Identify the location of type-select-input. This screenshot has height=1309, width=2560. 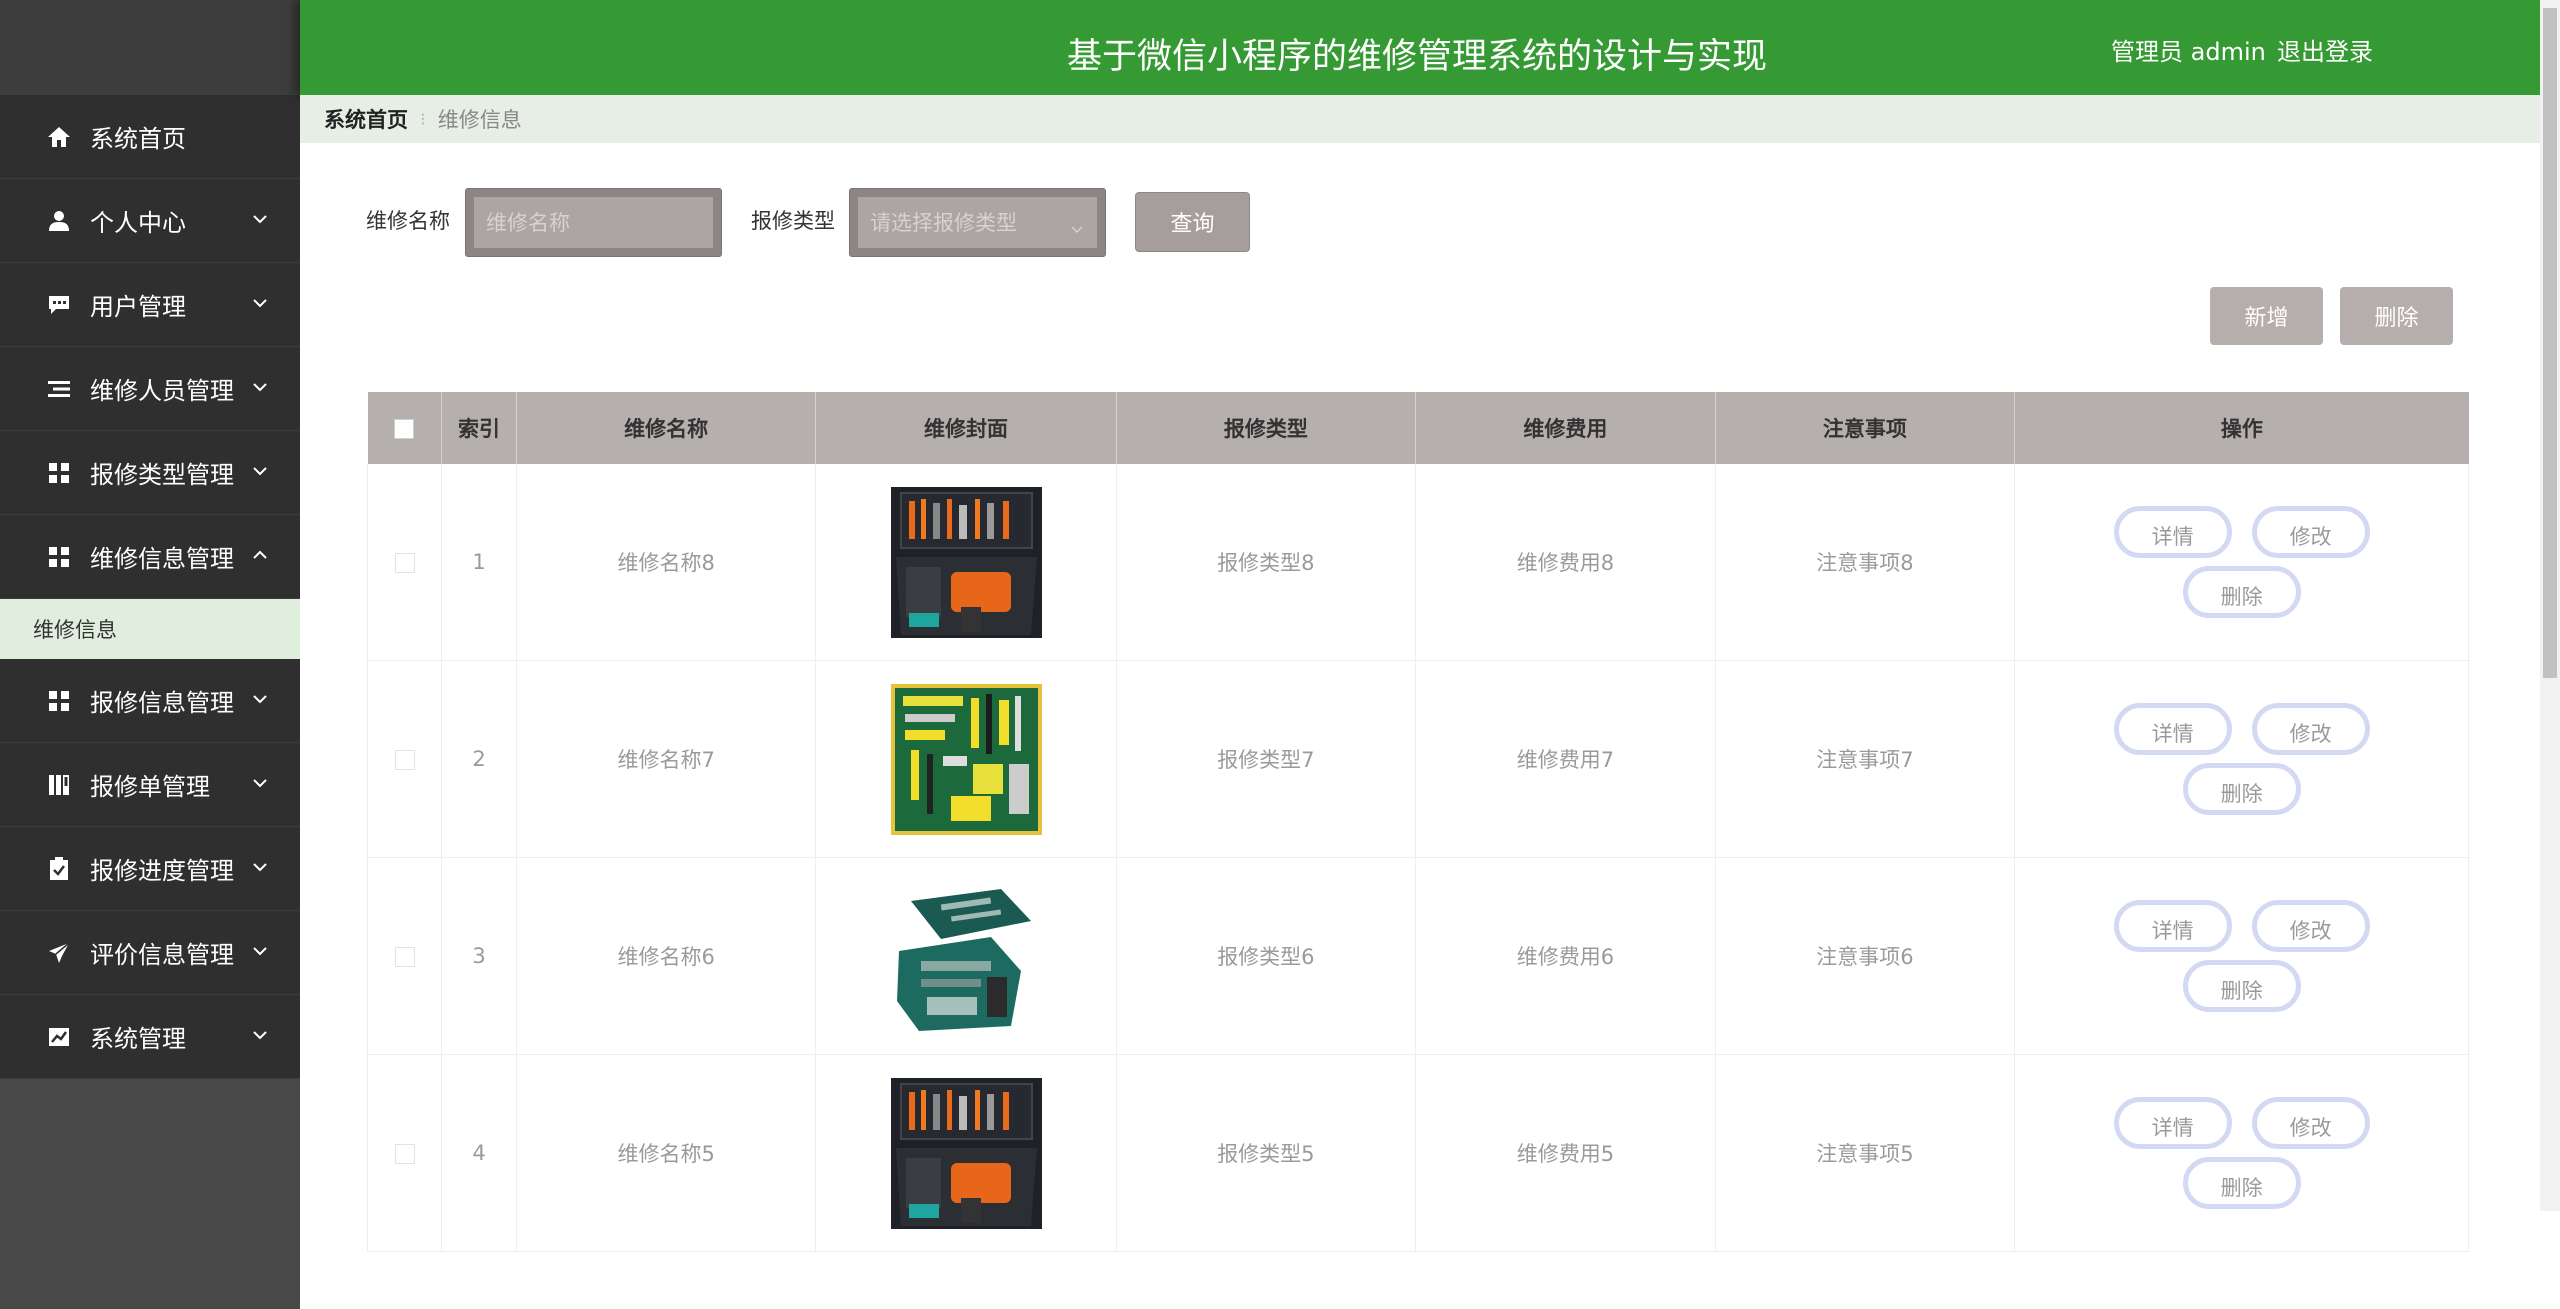
(977, 222).